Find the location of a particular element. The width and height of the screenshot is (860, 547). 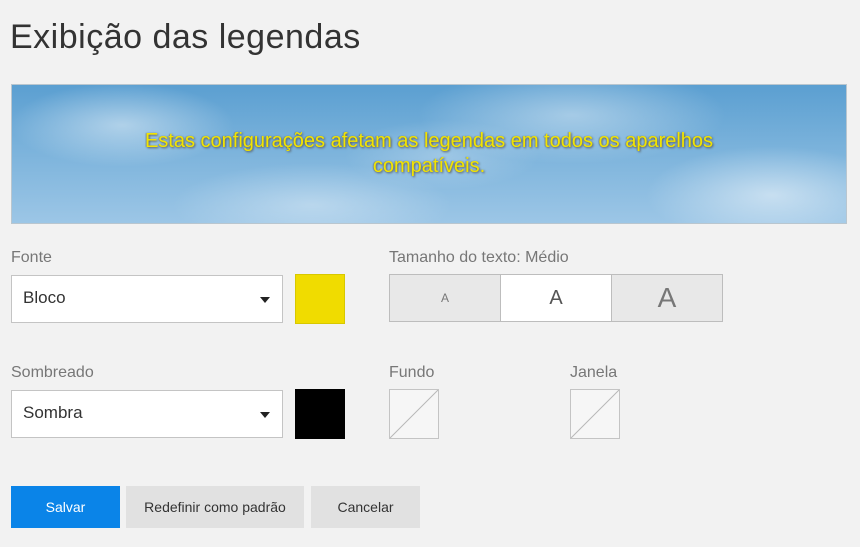

window-label: Janela is located at coordinates (594, 372).